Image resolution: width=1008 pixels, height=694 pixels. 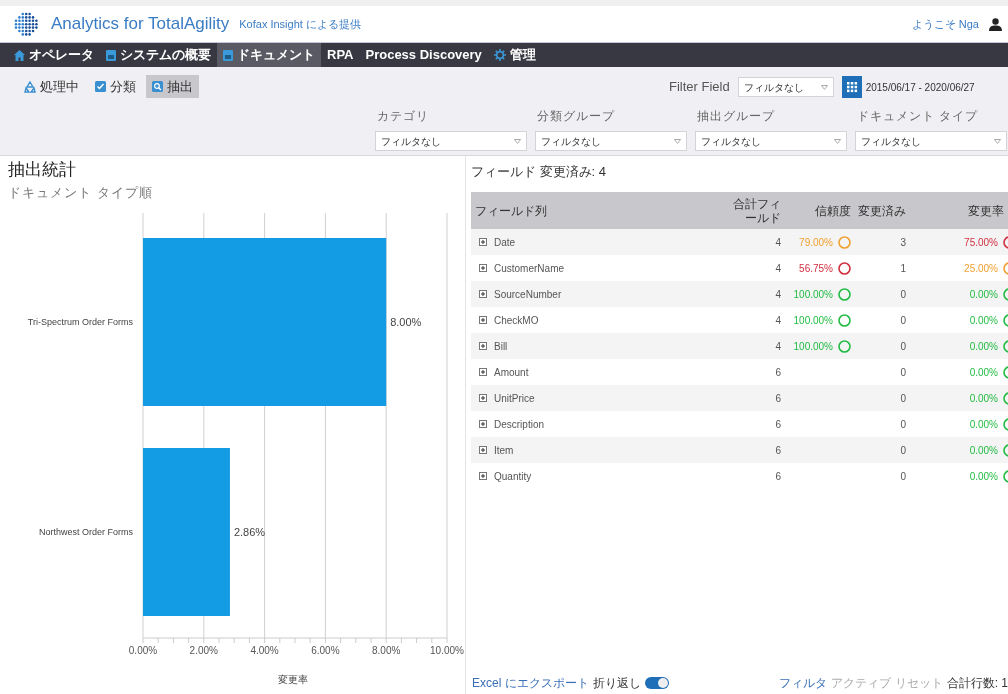 I want to click on filter-label: 分類グループ, so click(x=576, y=116).